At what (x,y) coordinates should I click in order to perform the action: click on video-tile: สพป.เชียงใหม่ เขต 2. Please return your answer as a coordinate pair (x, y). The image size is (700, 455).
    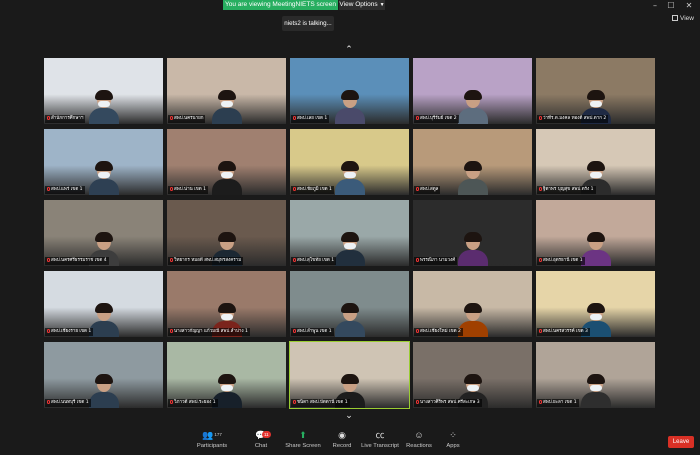
    Looking at the image, I should click on (472, 304).